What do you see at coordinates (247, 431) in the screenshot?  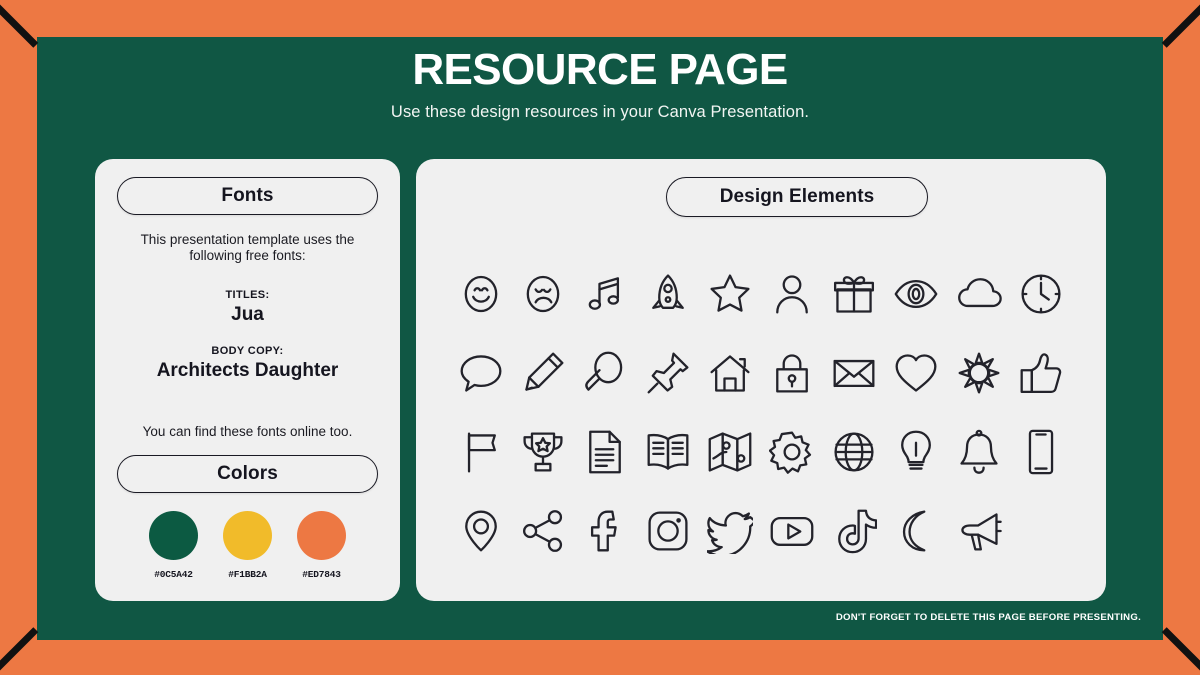 I see `fonts-outro-text: You can find these fonts online too.` at bounding box center [247, 431].